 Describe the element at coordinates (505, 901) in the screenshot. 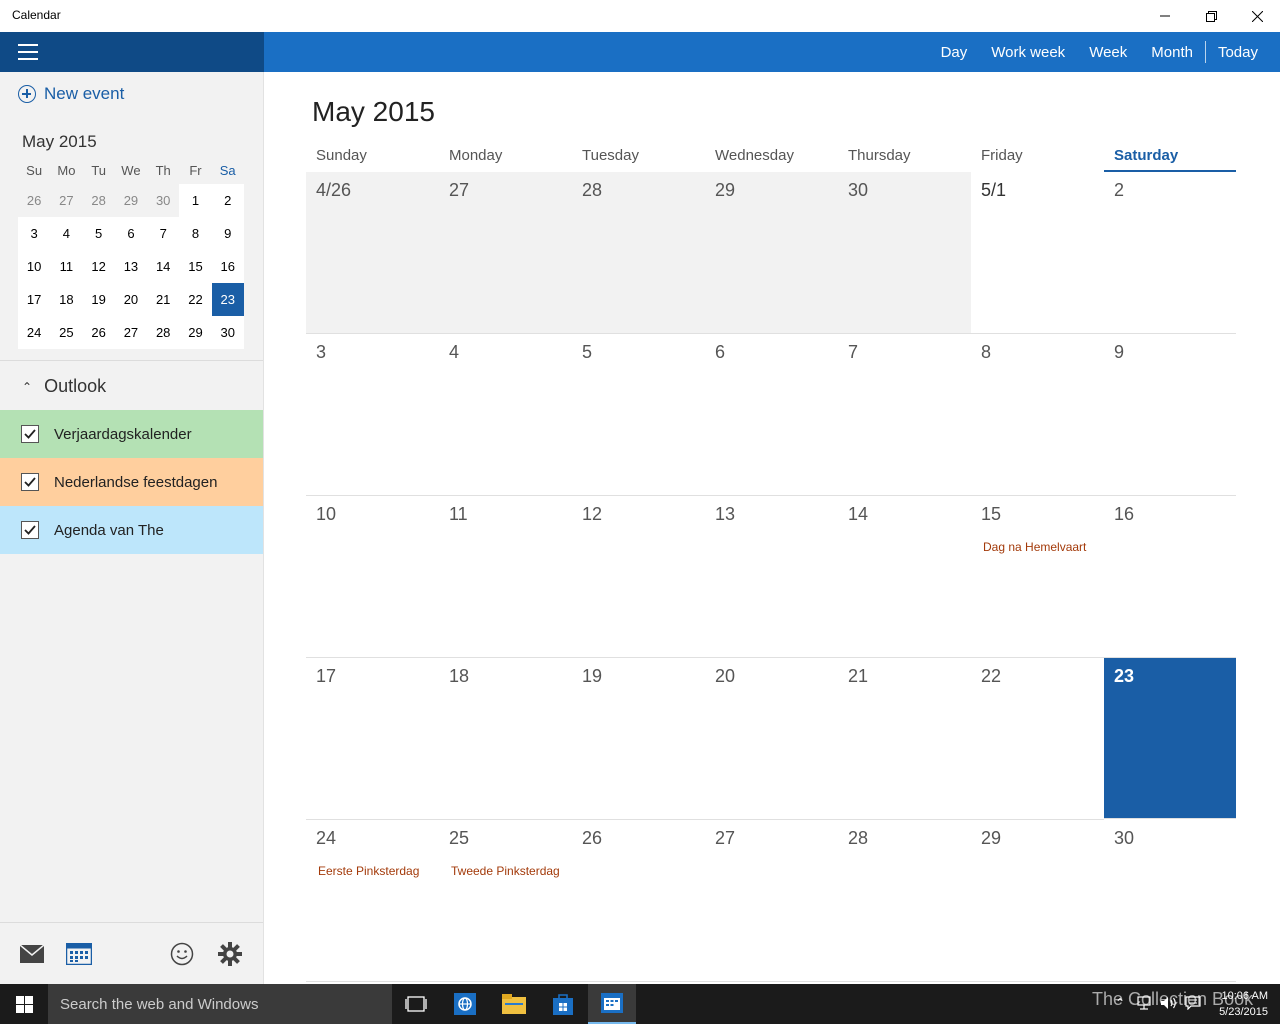

I see `day-cell: 25 Tweede Pinksterdag` at that location.